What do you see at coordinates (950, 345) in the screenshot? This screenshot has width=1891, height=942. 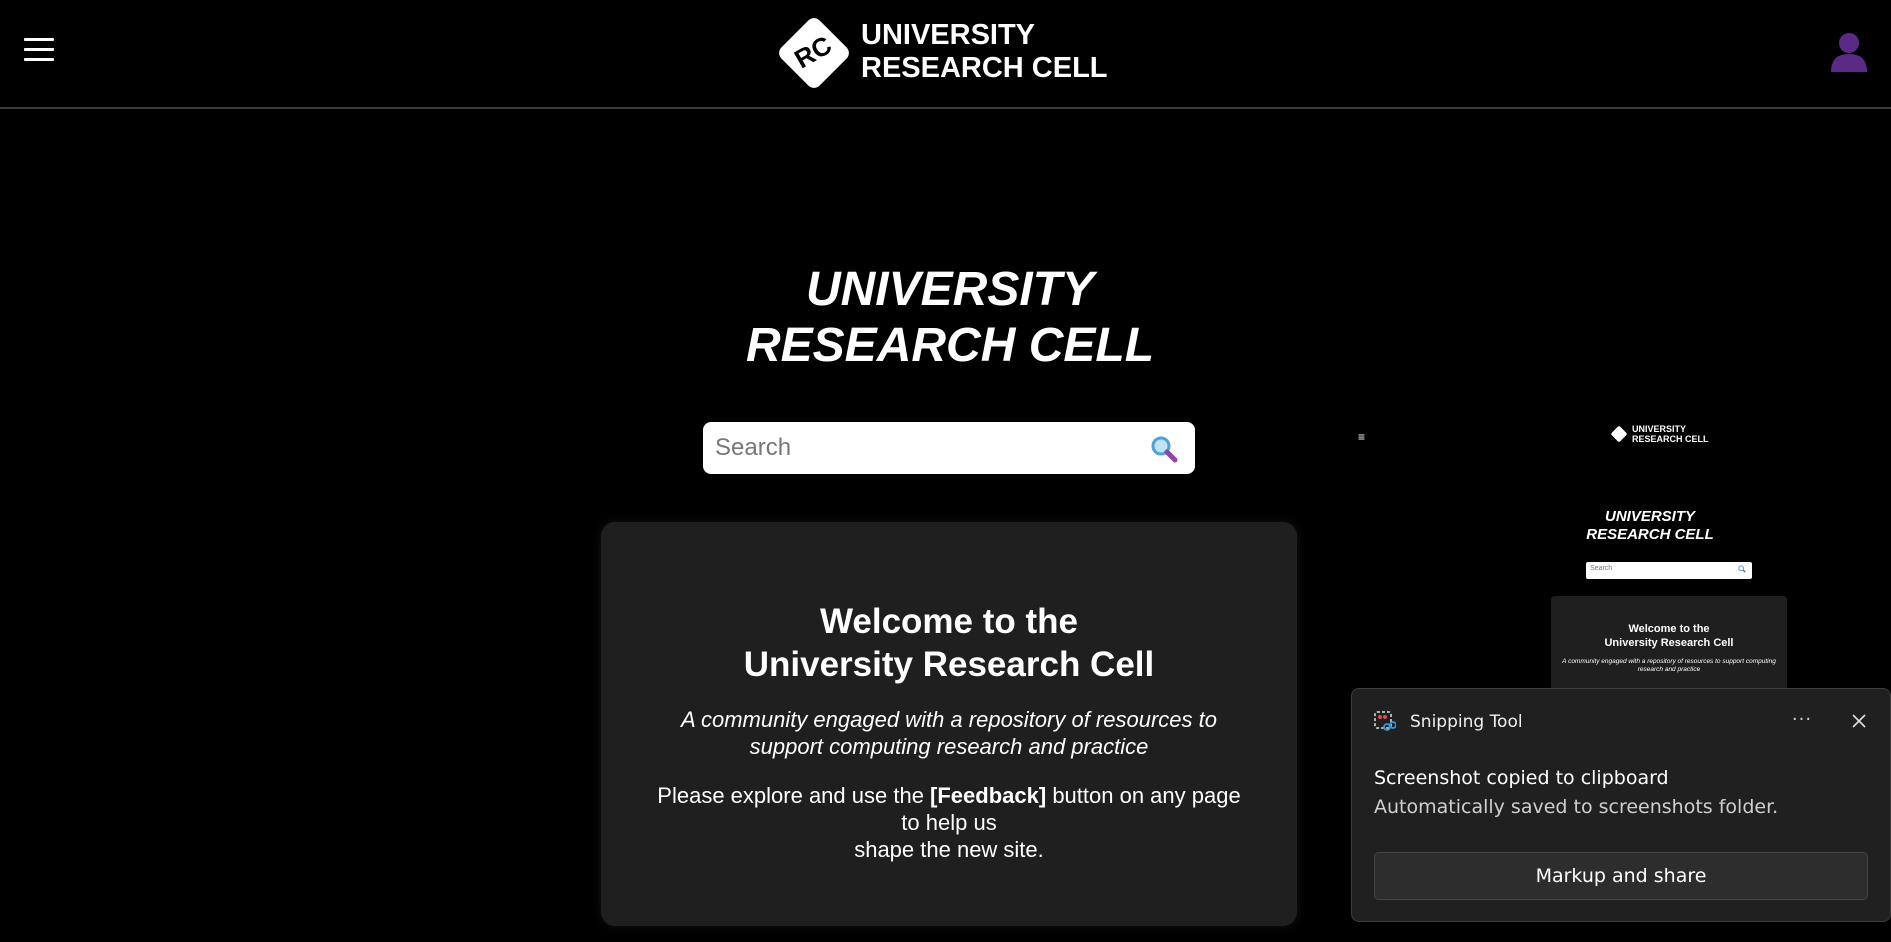 I see `hero-title-line-2: RESEARCH CELL` at bounding box center [950, 345].